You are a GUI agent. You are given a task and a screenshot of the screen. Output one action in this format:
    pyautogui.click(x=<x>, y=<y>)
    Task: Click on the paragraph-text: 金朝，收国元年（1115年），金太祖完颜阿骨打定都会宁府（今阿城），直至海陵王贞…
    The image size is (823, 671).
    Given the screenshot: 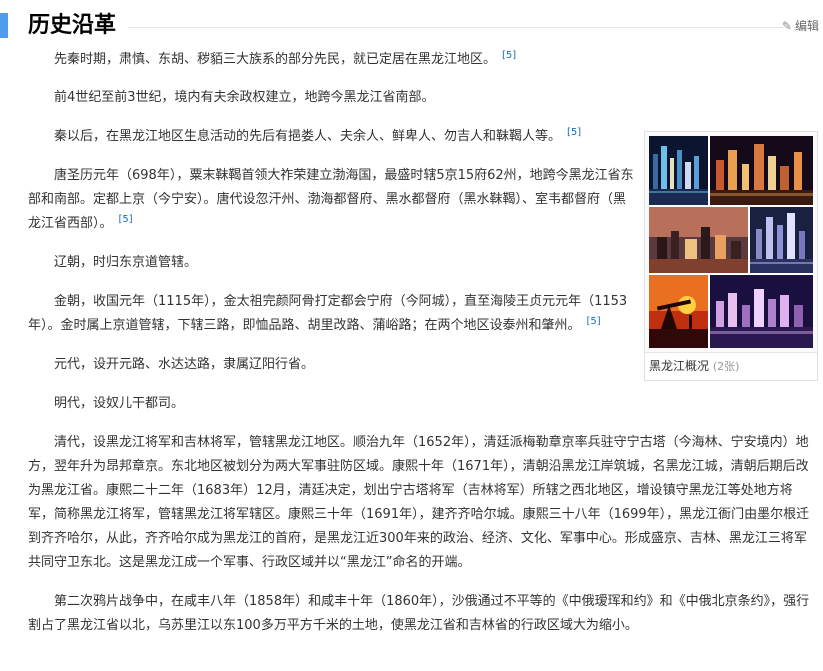 What is the action you would take?
    pyautogui.click(x=328, y=313)
    